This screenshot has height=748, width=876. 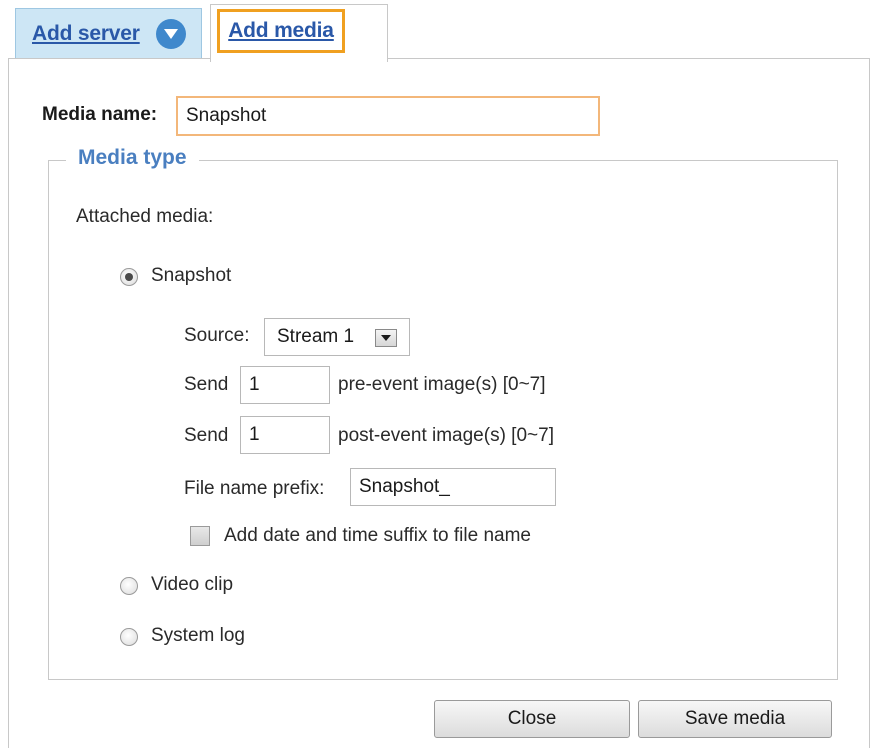 I want to click on tab-add-server: Add server, so click(x=108, y=33).